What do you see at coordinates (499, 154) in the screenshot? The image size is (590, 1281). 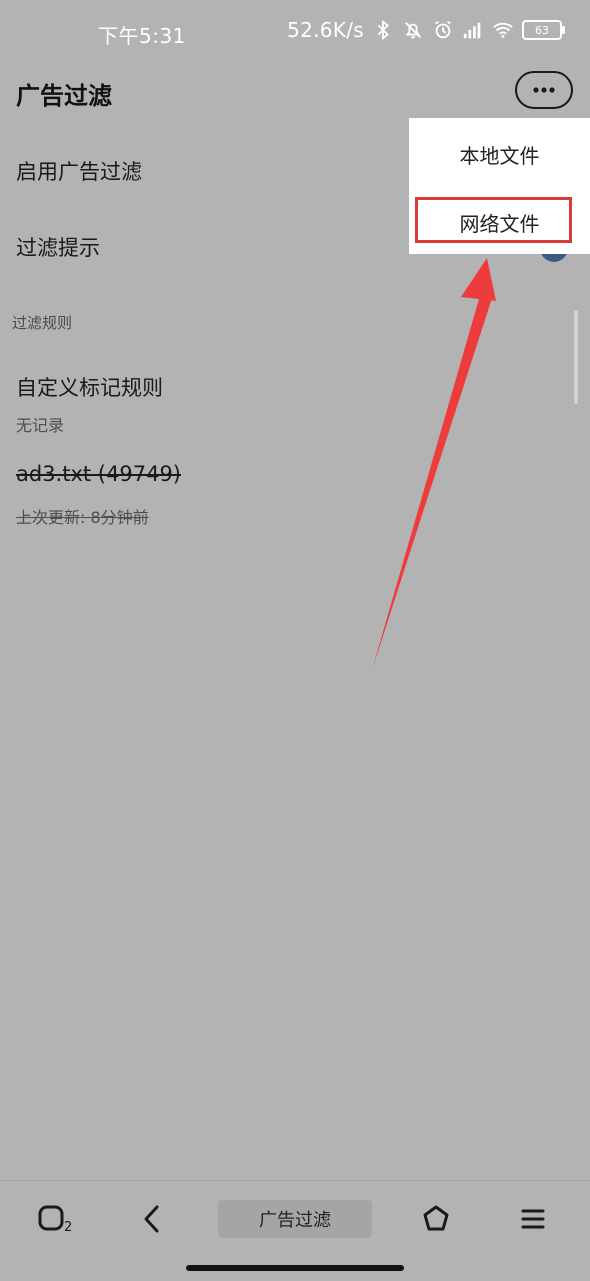 I see `menu-item-local-file: 本地文件` at bounding box center [499, 154].